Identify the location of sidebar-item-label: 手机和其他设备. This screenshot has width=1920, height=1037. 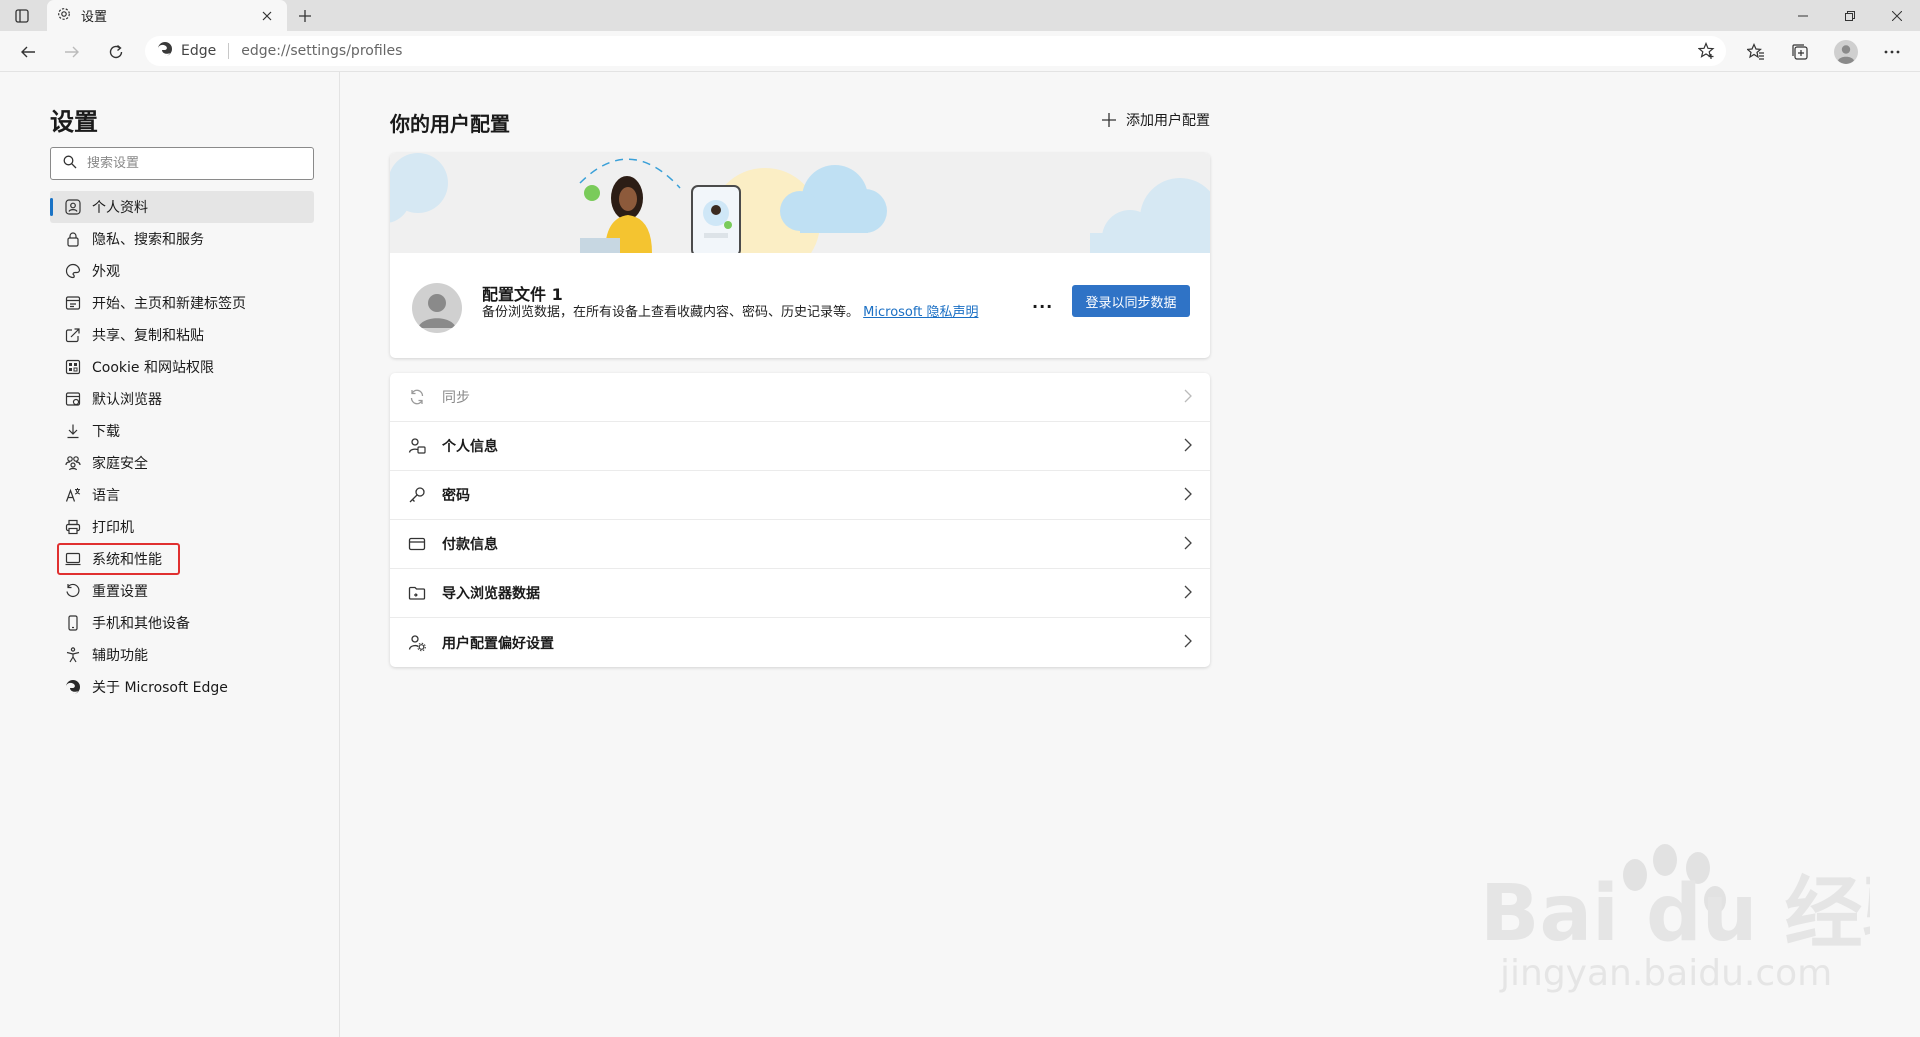
(141, 624).